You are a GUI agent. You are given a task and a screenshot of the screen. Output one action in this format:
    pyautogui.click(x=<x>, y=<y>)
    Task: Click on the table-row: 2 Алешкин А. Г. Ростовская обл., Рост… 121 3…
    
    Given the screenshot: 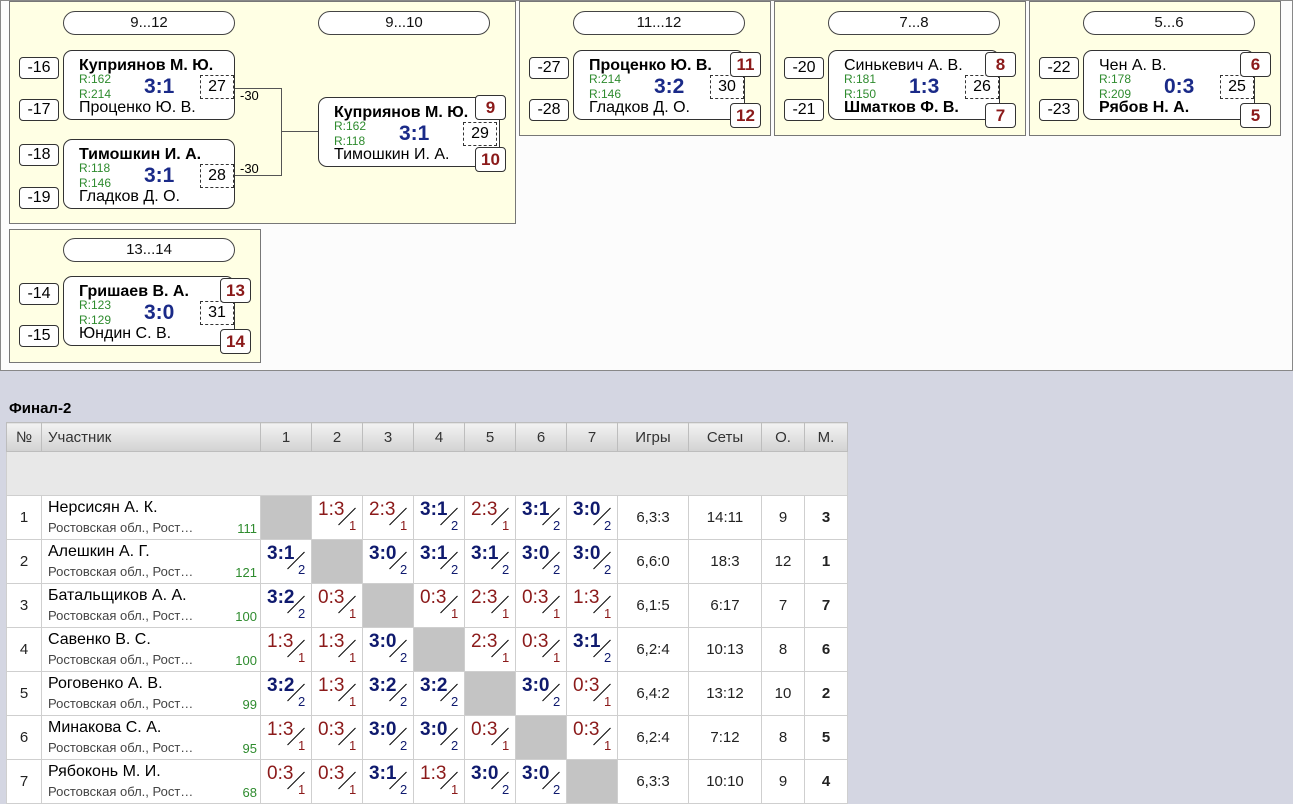 What is the action you would take?
    pyautogui.click(x=427, y=561)
    